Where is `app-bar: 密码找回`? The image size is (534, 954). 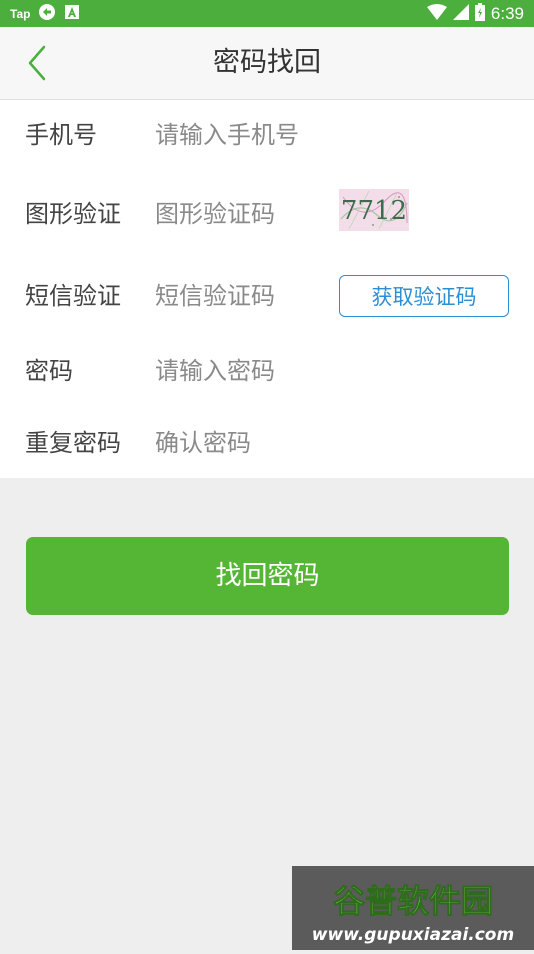 app-bar: 密码找回 is located at coordinates (267, 63).